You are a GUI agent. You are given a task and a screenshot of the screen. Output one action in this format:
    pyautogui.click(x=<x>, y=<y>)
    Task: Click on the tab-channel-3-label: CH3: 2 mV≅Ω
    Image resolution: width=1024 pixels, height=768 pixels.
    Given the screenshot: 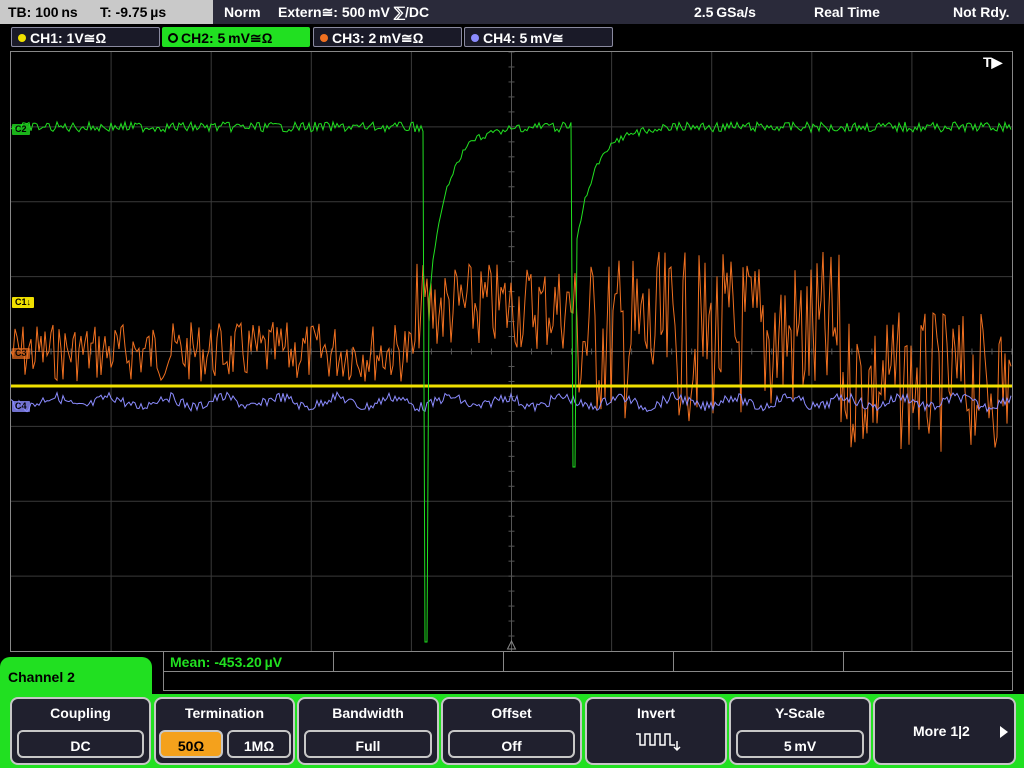 What is the action you would take?
    pyautogui.click(x=378, y=38)
    